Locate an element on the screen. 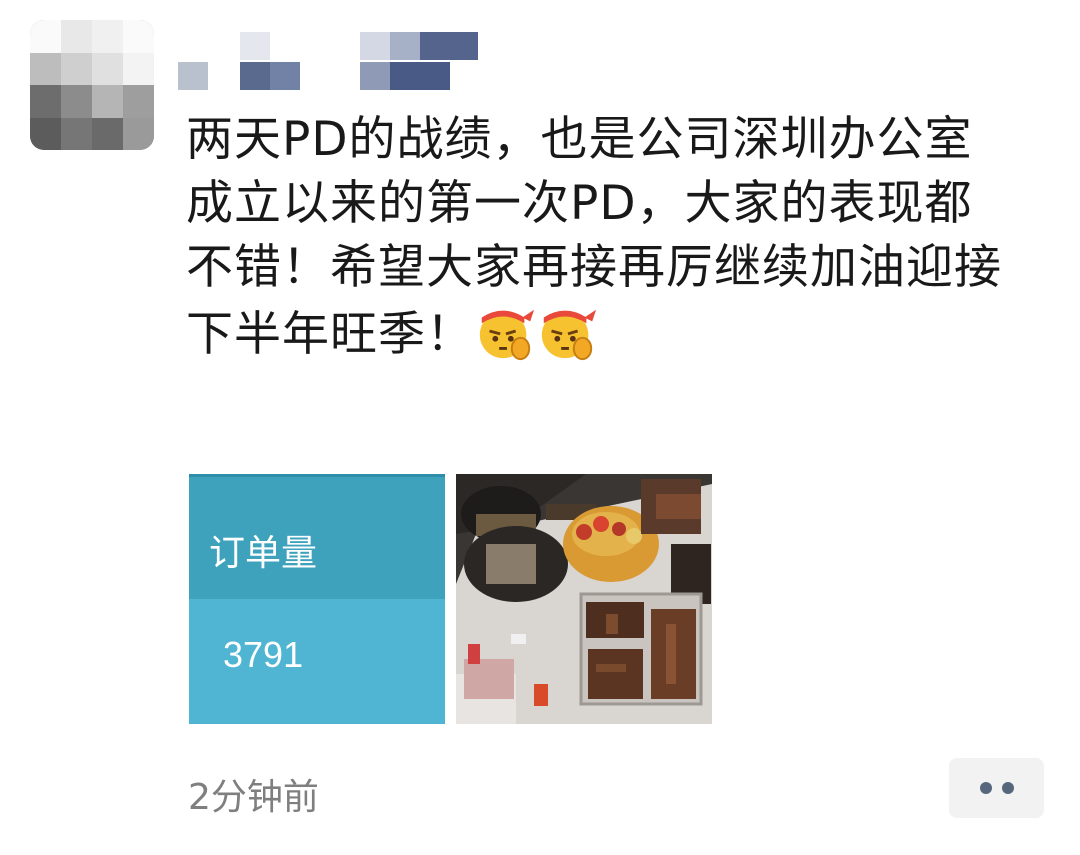  order-count-value: 3791 is located at coordinates (263, 654).